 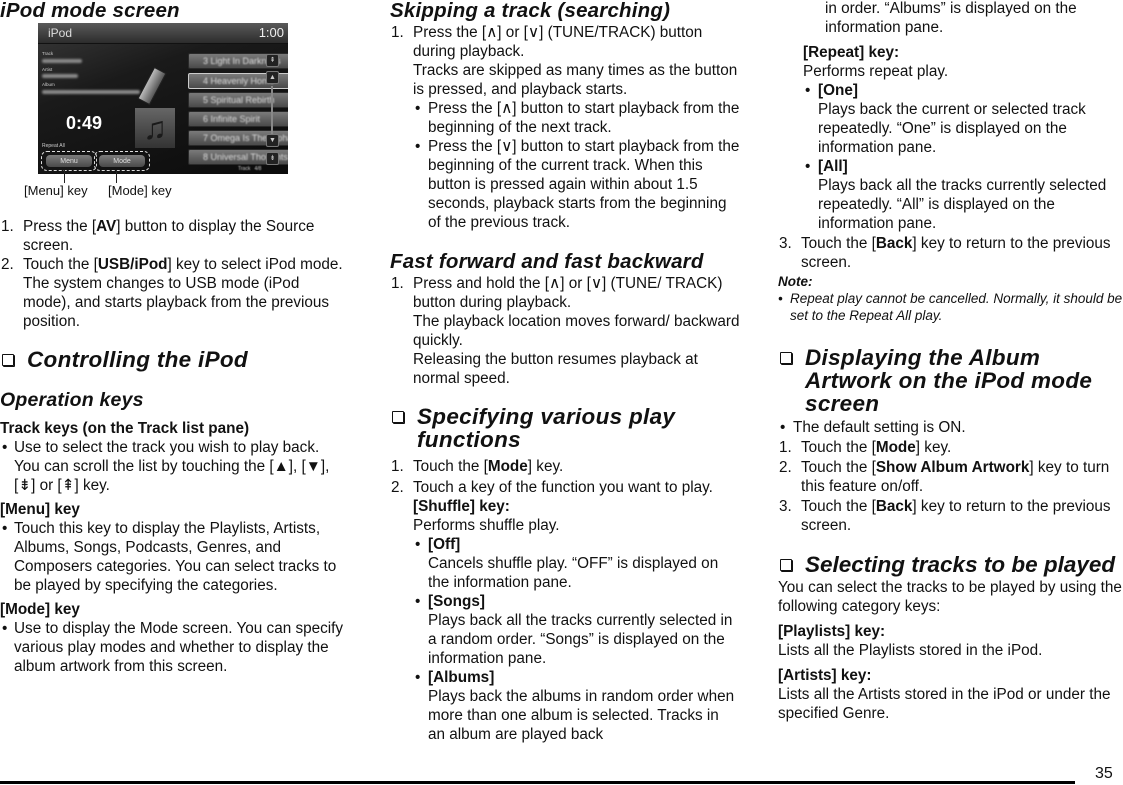 I want to click on page-down-icon: ⇟, so click(x=272, y=158).